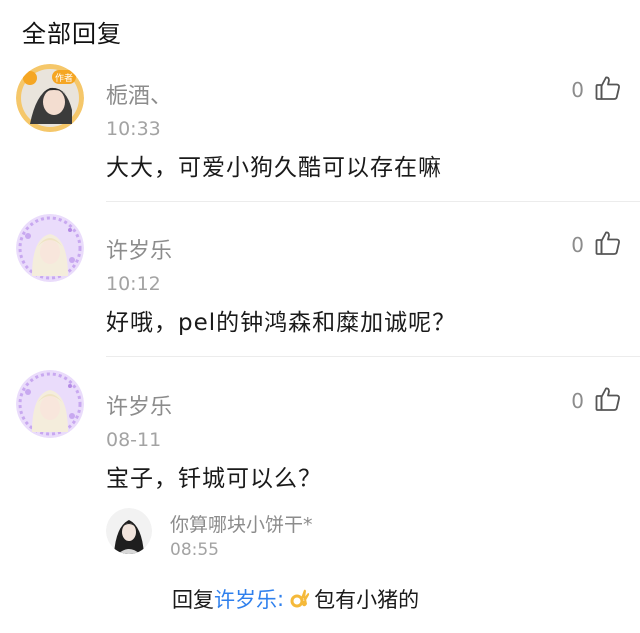 This screenshot has height=633, width=640. I want to click on ok-hand-emoji-icon, so click(300, 599).